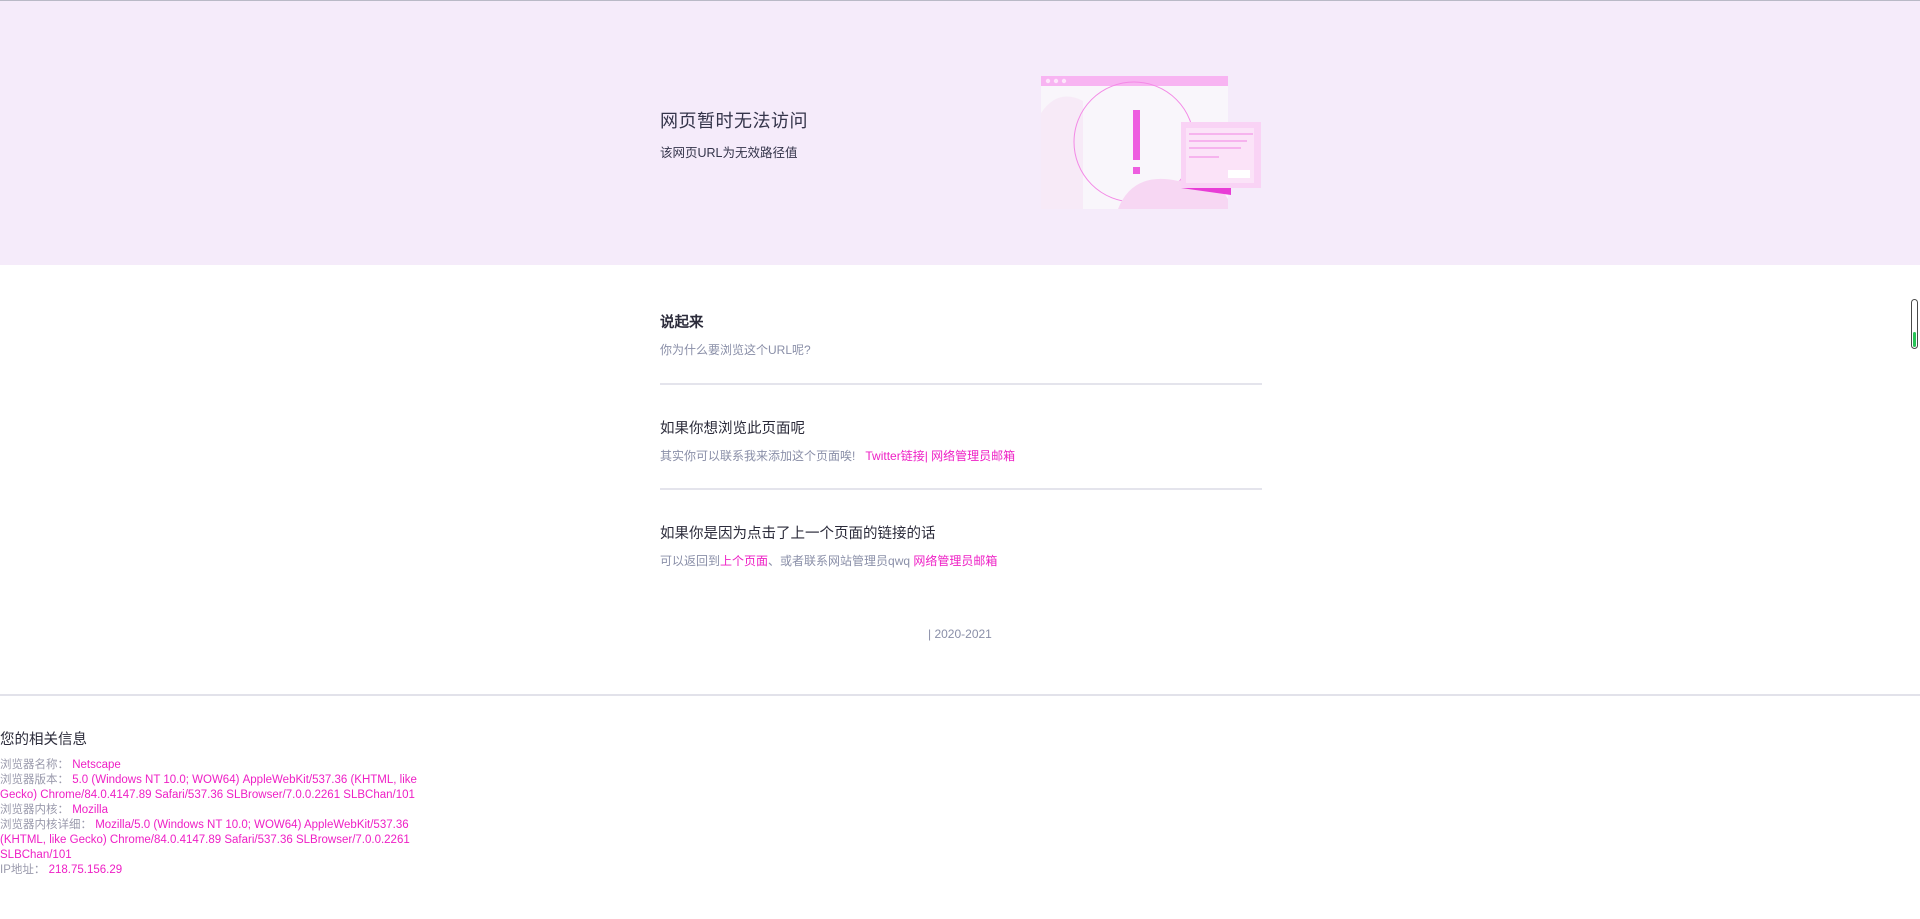 The height and width of the screenshot is (919, 1920). Describe the element at coordinates (955, 561) in the screenshot. I see `admin-email-link-2: 网络管理员邮箱` at that location.